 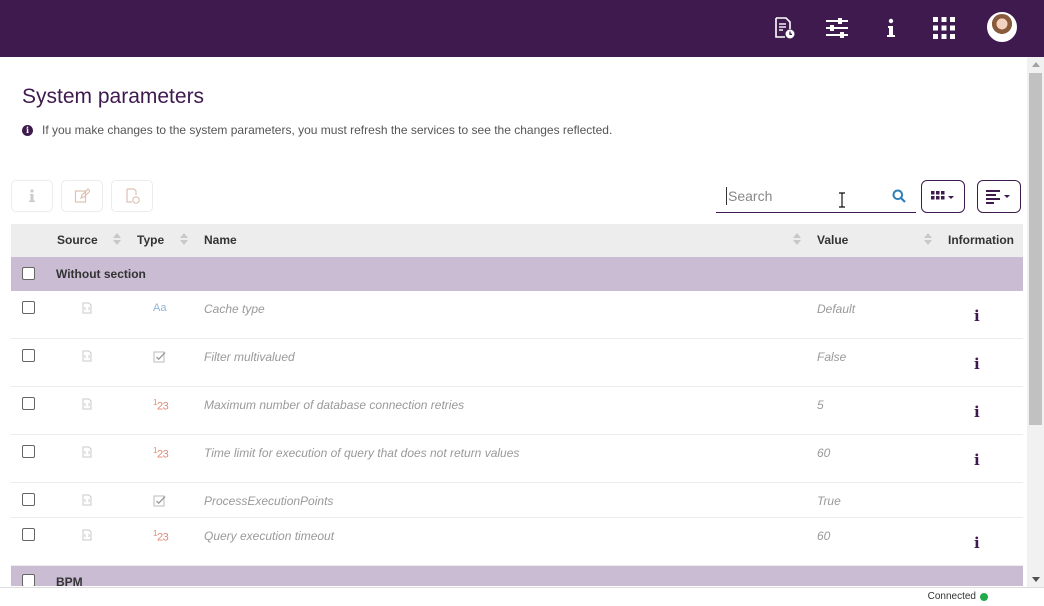 What do you see at coordinates (1036, 579) in the screenshot?
I see `scroll-down-icon` at bounding box center [1036, 579].